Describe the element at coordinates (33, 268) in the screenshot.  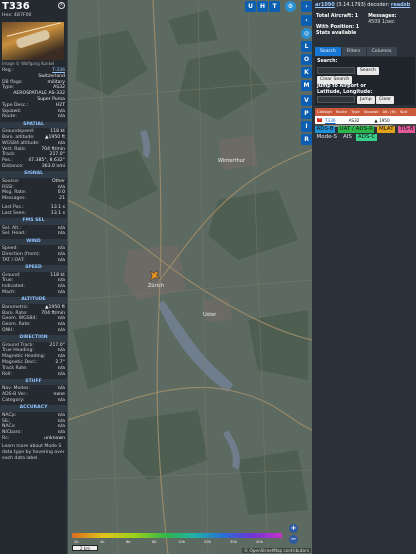
I see `section-header-speed: SPEED` at that location.